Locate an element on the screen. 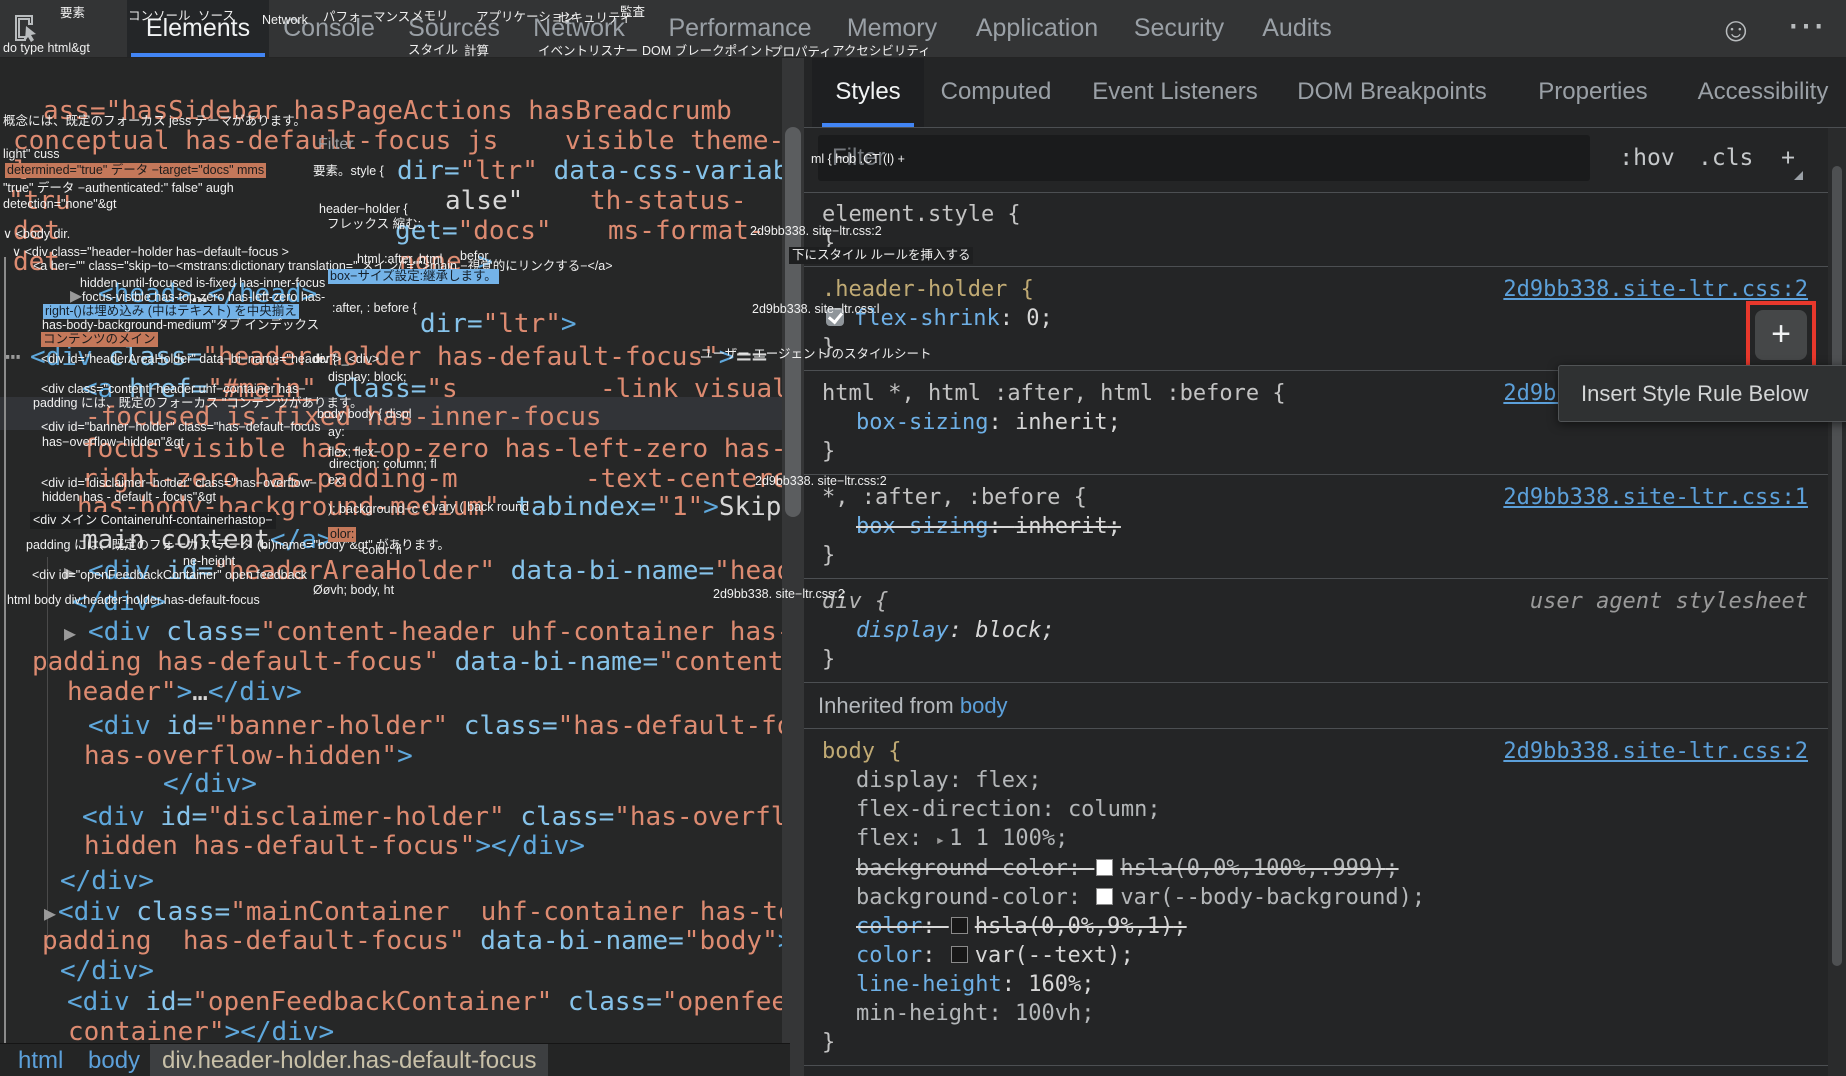 The height and width of the screenshot is (1076, 1846). dom-tree-row: ldir="ltr" data-css-variable-support= is located at coordinates (395, 171).